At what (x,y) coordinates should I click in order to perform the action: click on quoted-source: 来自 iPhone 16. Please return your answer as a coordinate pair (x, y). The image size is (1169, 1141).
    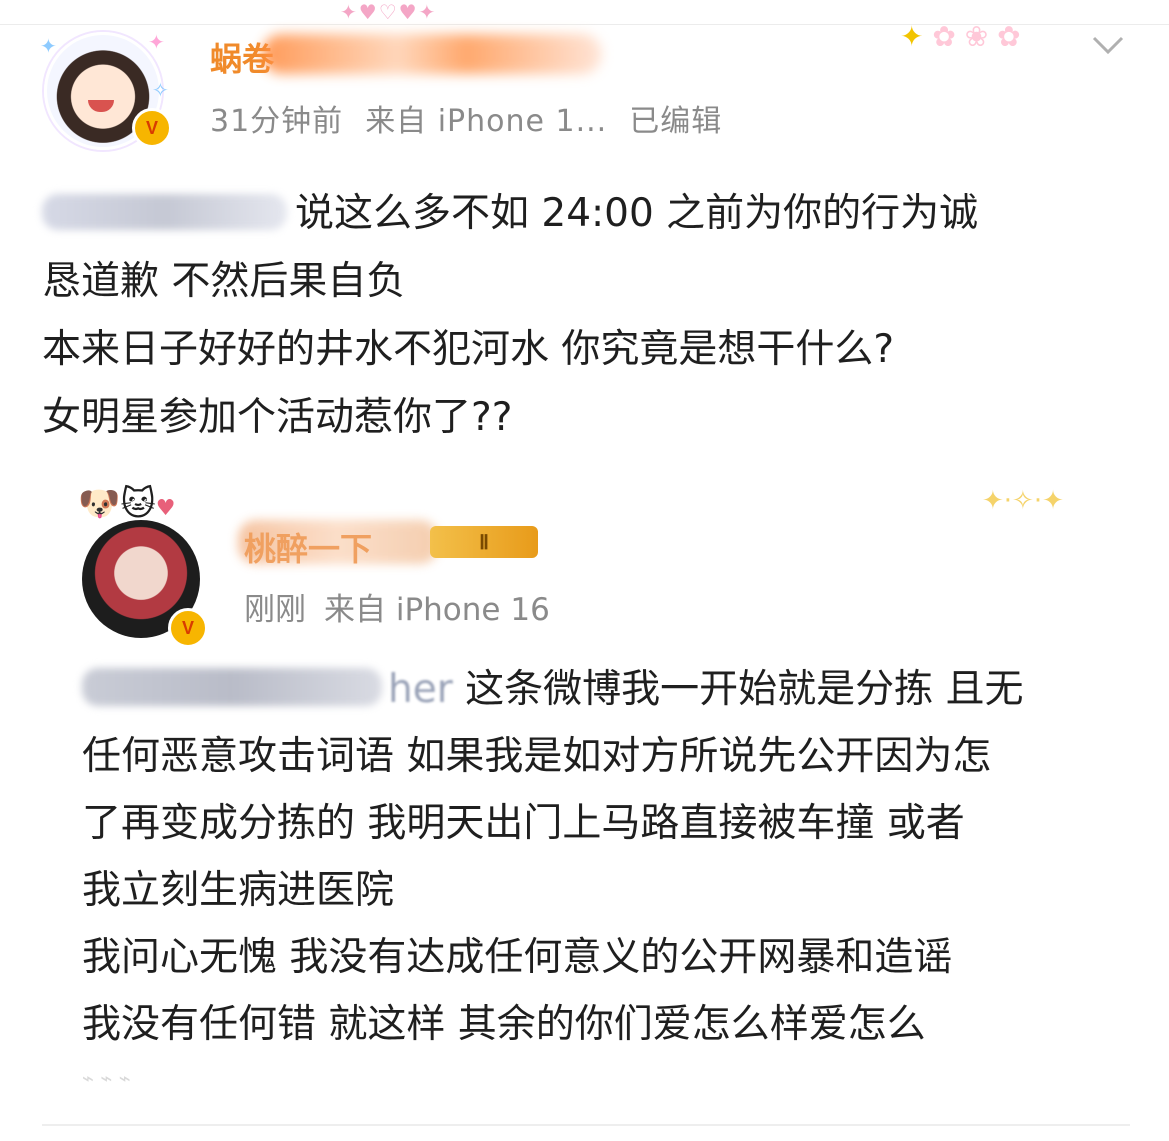
    Looking at the image, I should click on (437, 610).